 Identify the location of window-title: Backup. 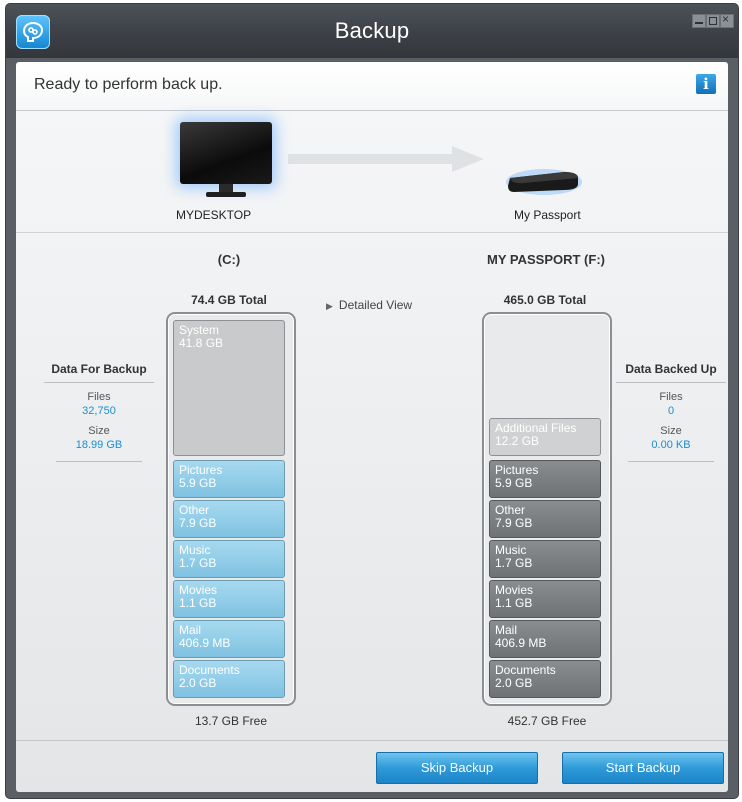
(372, 30).